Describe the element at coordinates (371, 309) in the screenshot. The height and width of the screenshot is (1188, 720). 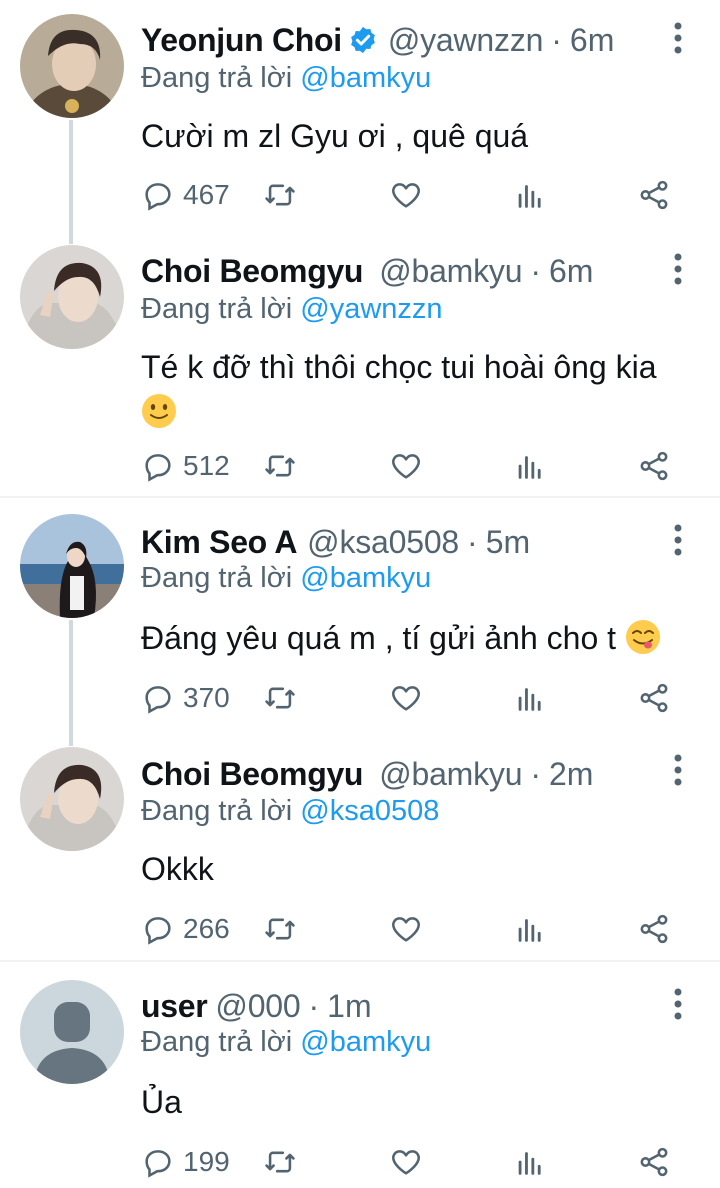
I see `mention-link: @yawnzzn` at that location.